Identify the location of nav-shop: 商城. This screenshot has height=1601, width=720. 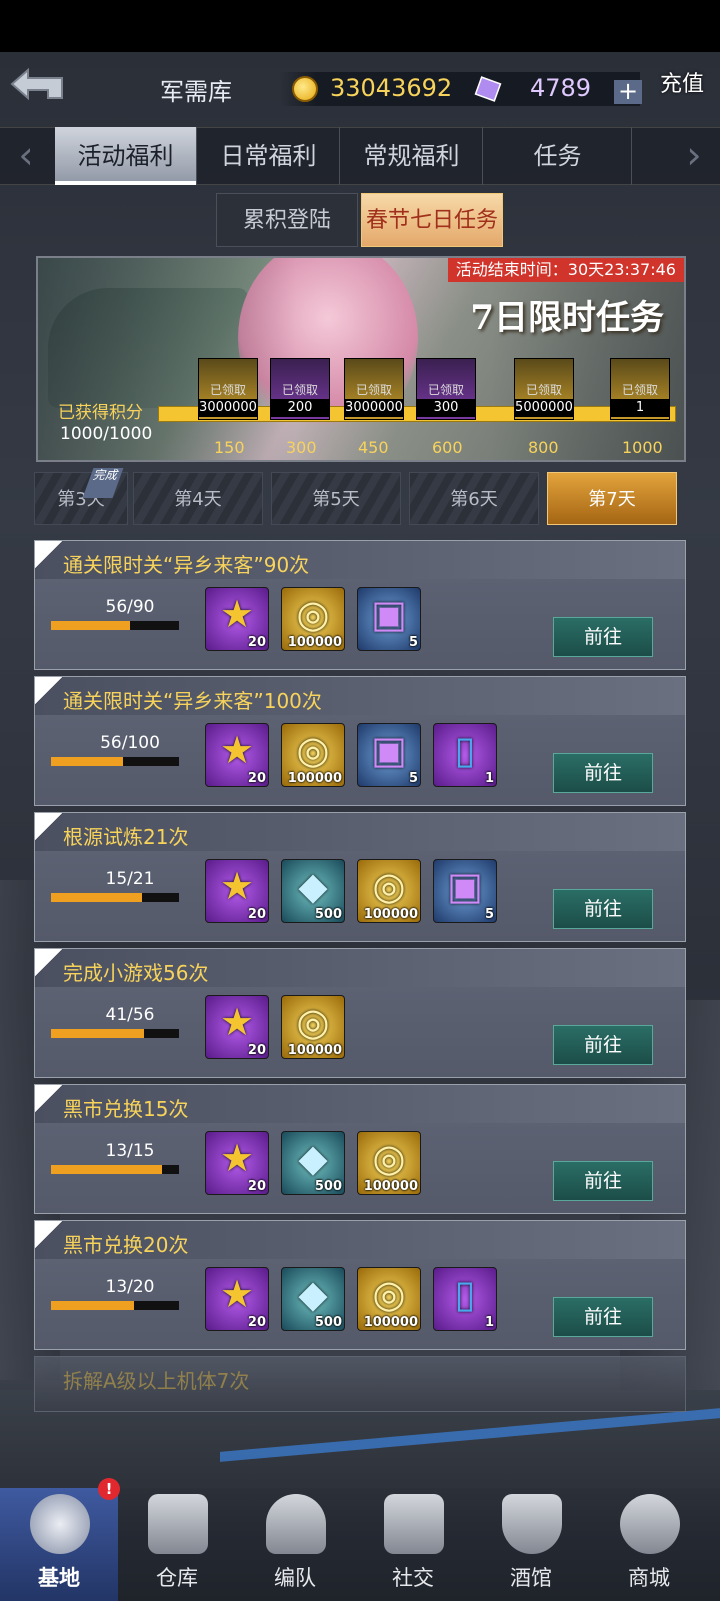
(649, 1544).